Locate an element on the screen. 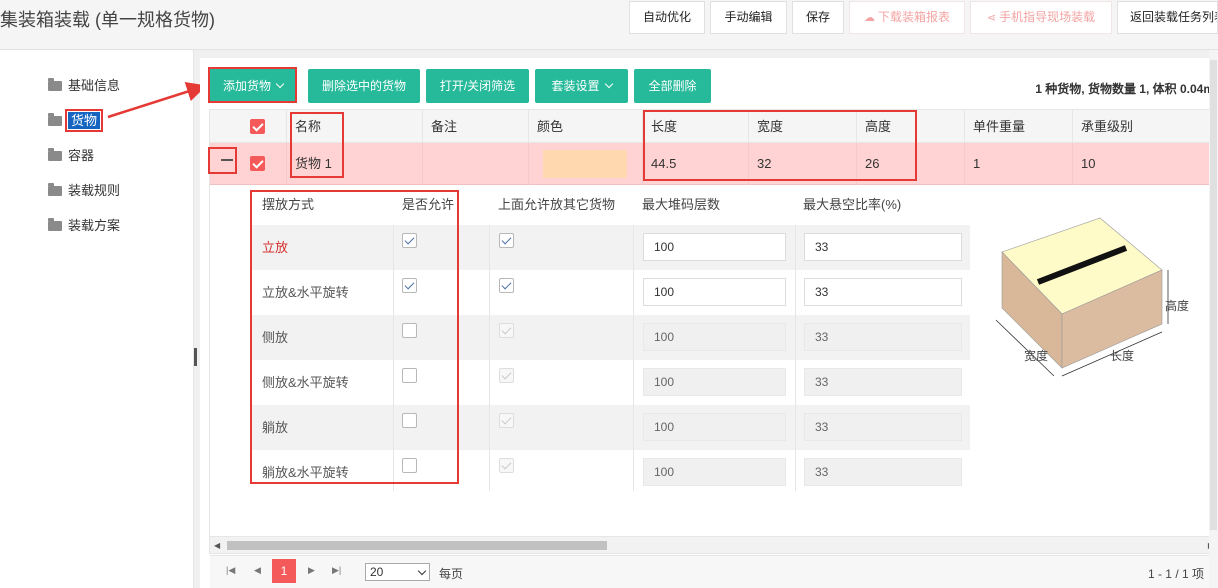 The image size is (1218, 588). color-swatch is located at coordinates (585, 164).